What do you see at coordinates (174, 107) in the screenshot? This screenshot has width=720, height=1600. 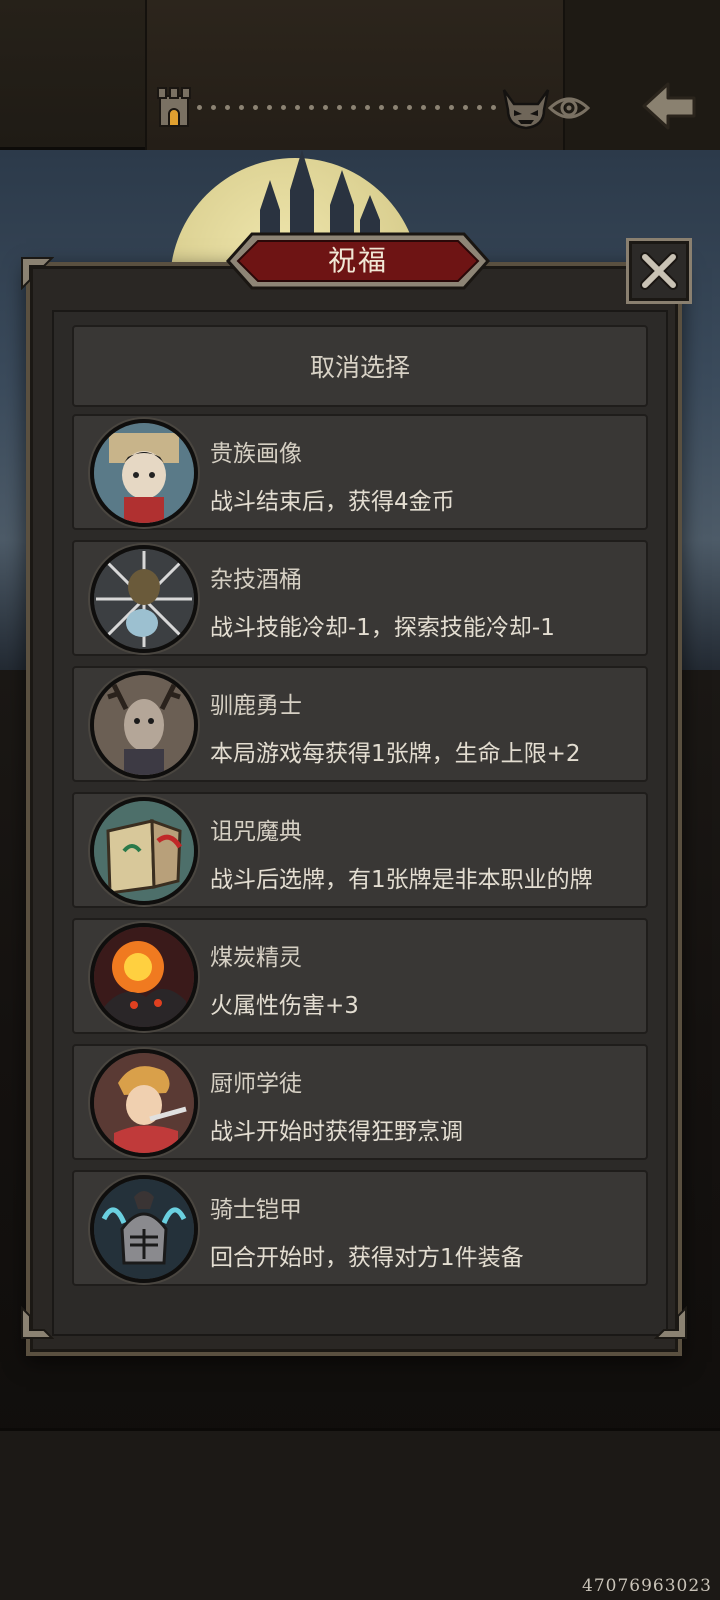 I see `castle-icon` at bounding box center [174, 107].